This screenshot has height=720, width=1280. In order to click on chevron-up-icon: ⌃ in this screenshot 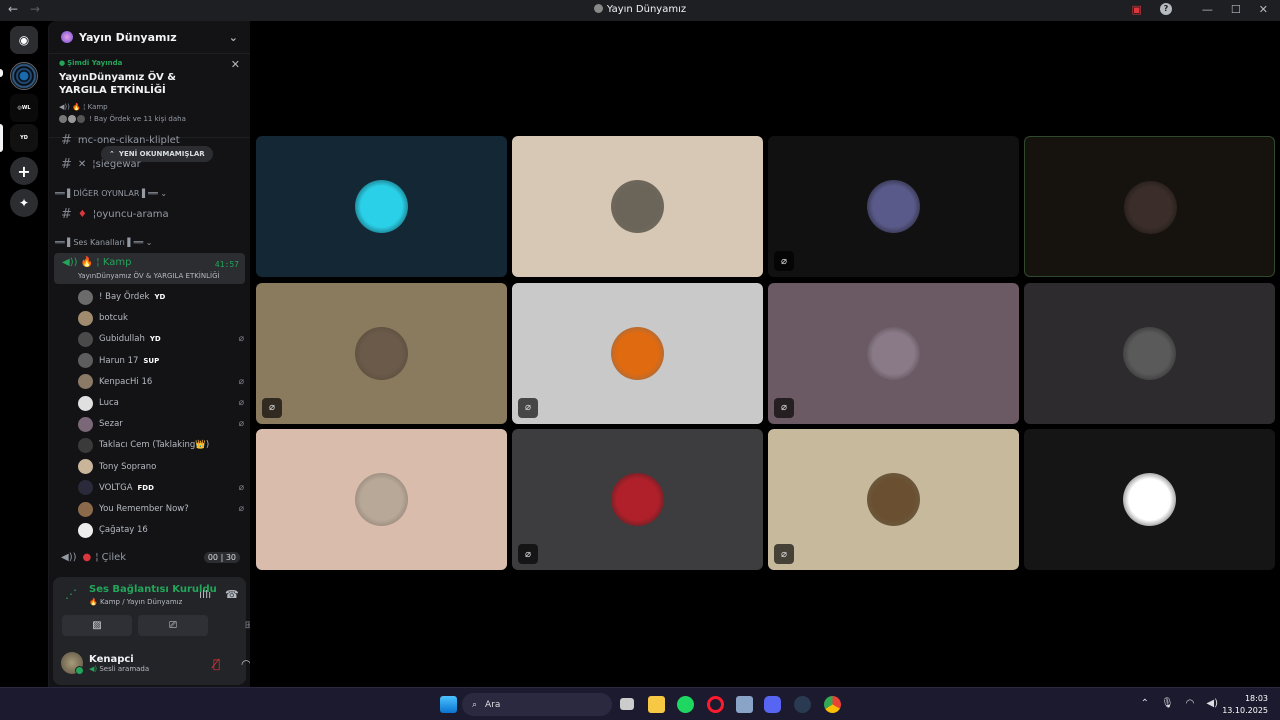, I will do `click(1145, 703)`.